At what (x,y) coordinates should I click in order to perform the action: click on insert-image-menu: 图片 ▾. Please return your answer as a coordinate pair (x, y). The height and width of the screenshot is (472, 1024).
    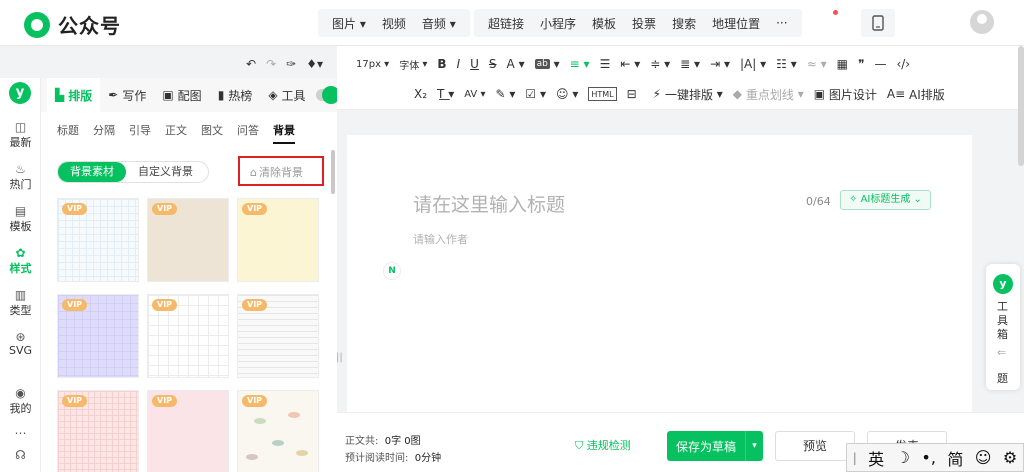
    Looking at the image, I should click on (349, 23).